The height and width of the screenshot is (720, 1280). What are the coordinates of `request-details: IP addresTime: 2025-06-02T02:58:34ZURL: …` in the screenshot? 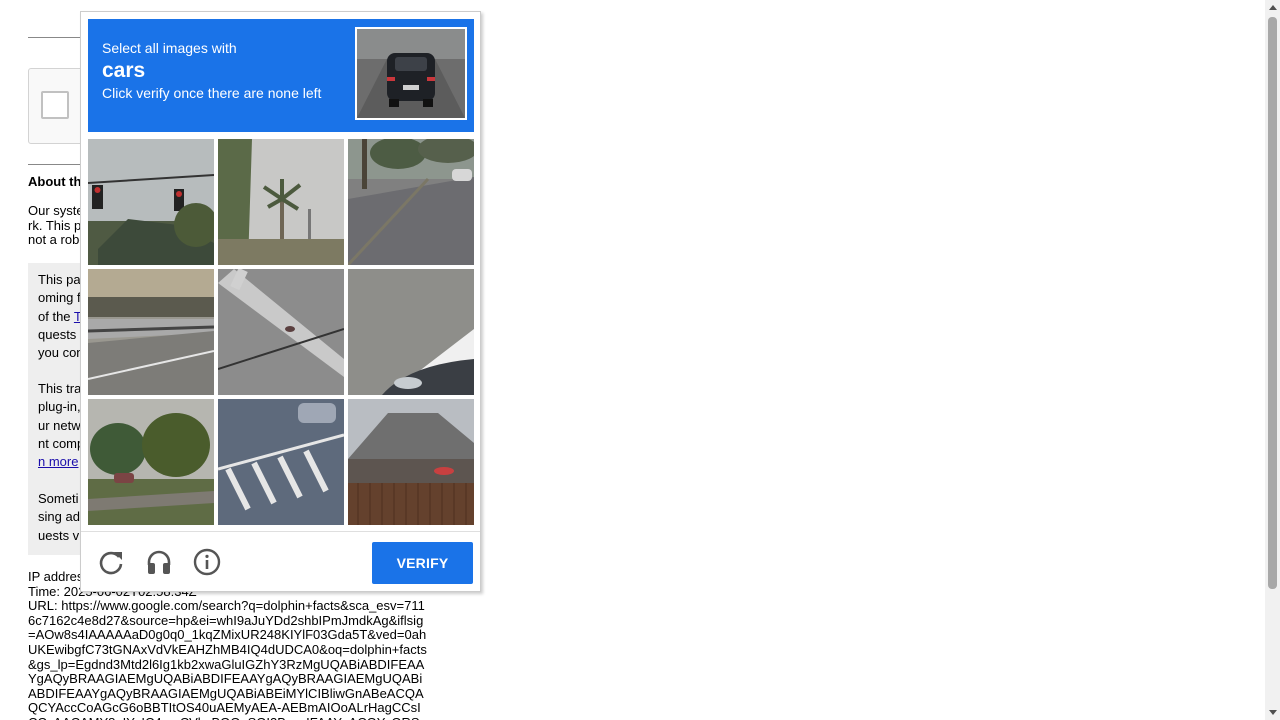 It's located at (233, 644).